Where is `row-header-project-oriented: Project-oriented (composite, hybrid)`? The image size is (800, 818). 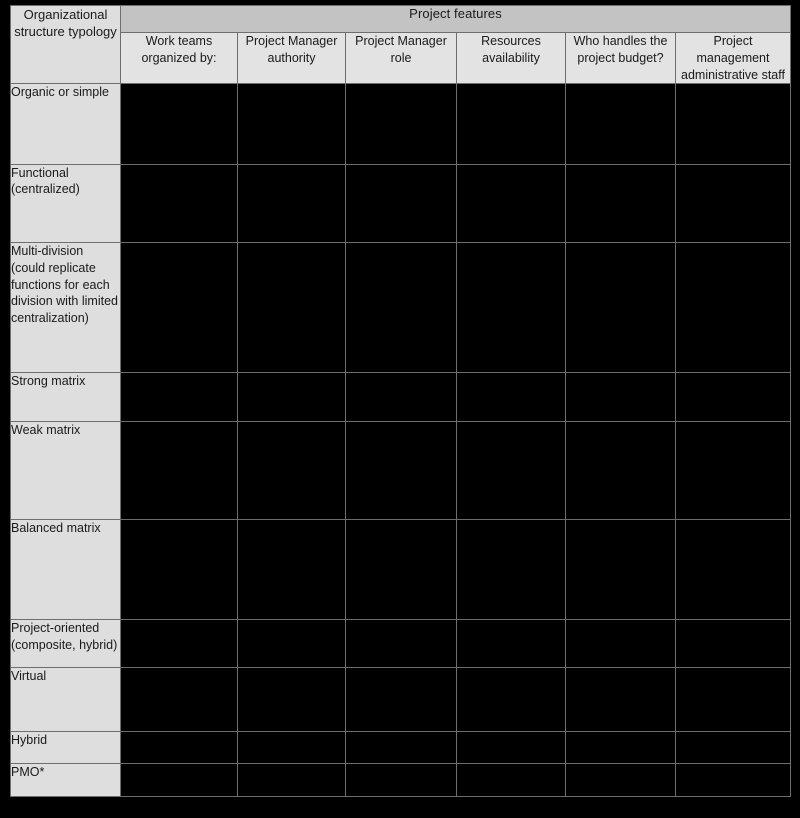
row-header-project-oriented: Project-oriented (composite, hybrid) is located at coordinates (65, 643).